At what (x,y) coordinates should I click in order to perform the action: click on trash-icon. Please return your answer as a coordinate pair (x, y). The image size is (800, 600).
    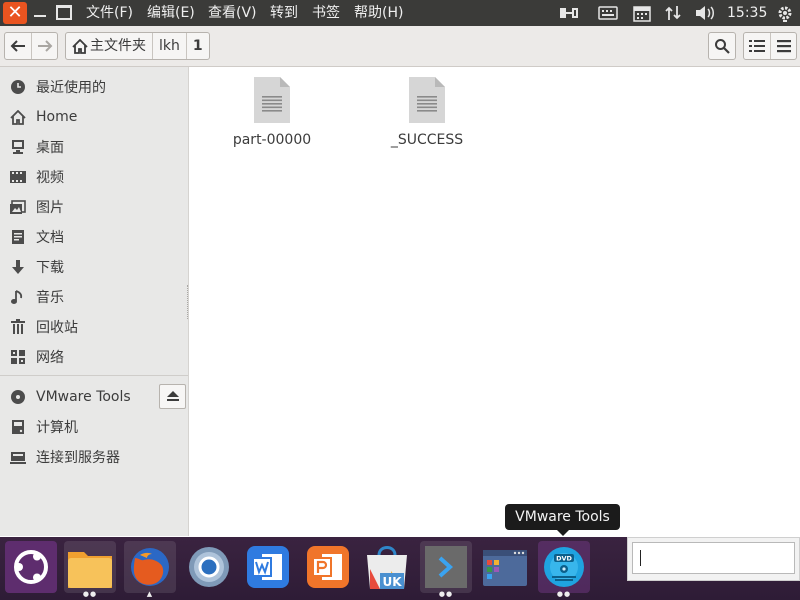
    Looking at the image, I should click on (18, 327).